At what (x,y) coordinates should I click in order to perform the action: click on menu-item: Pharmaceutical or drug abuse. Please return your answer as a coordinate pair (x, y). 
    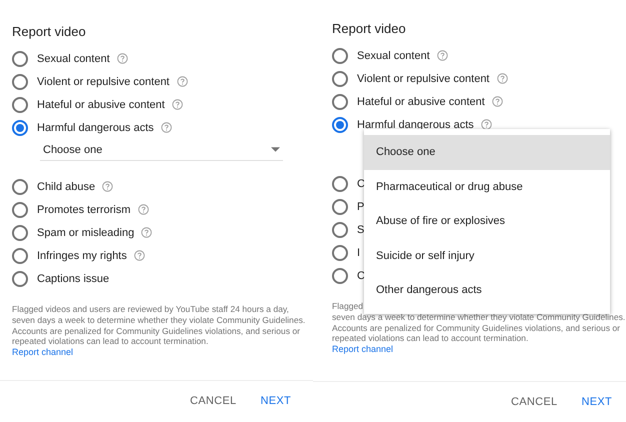
    Looking at the image, I should click on (487, 187).